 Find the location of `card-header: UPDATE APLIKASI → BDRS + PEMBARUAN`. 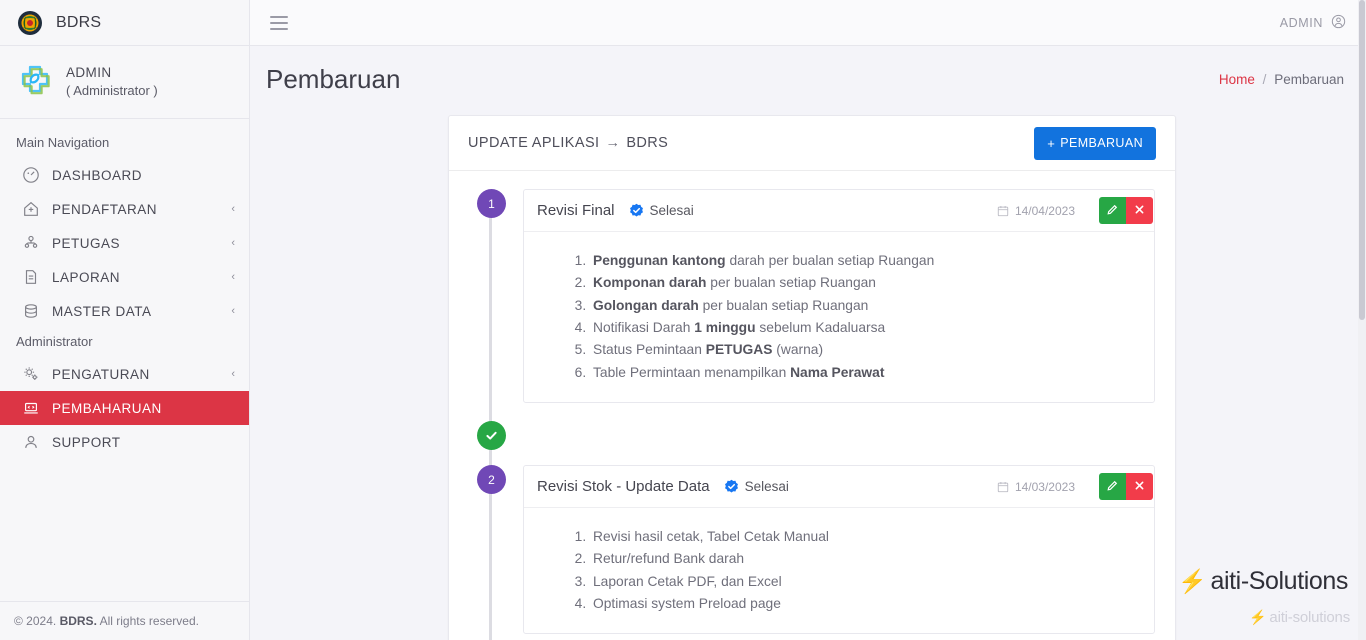

card-header: UPDATE APLIKASI → BDRS + PEMBARUAN is located at coordinates (812, 143).